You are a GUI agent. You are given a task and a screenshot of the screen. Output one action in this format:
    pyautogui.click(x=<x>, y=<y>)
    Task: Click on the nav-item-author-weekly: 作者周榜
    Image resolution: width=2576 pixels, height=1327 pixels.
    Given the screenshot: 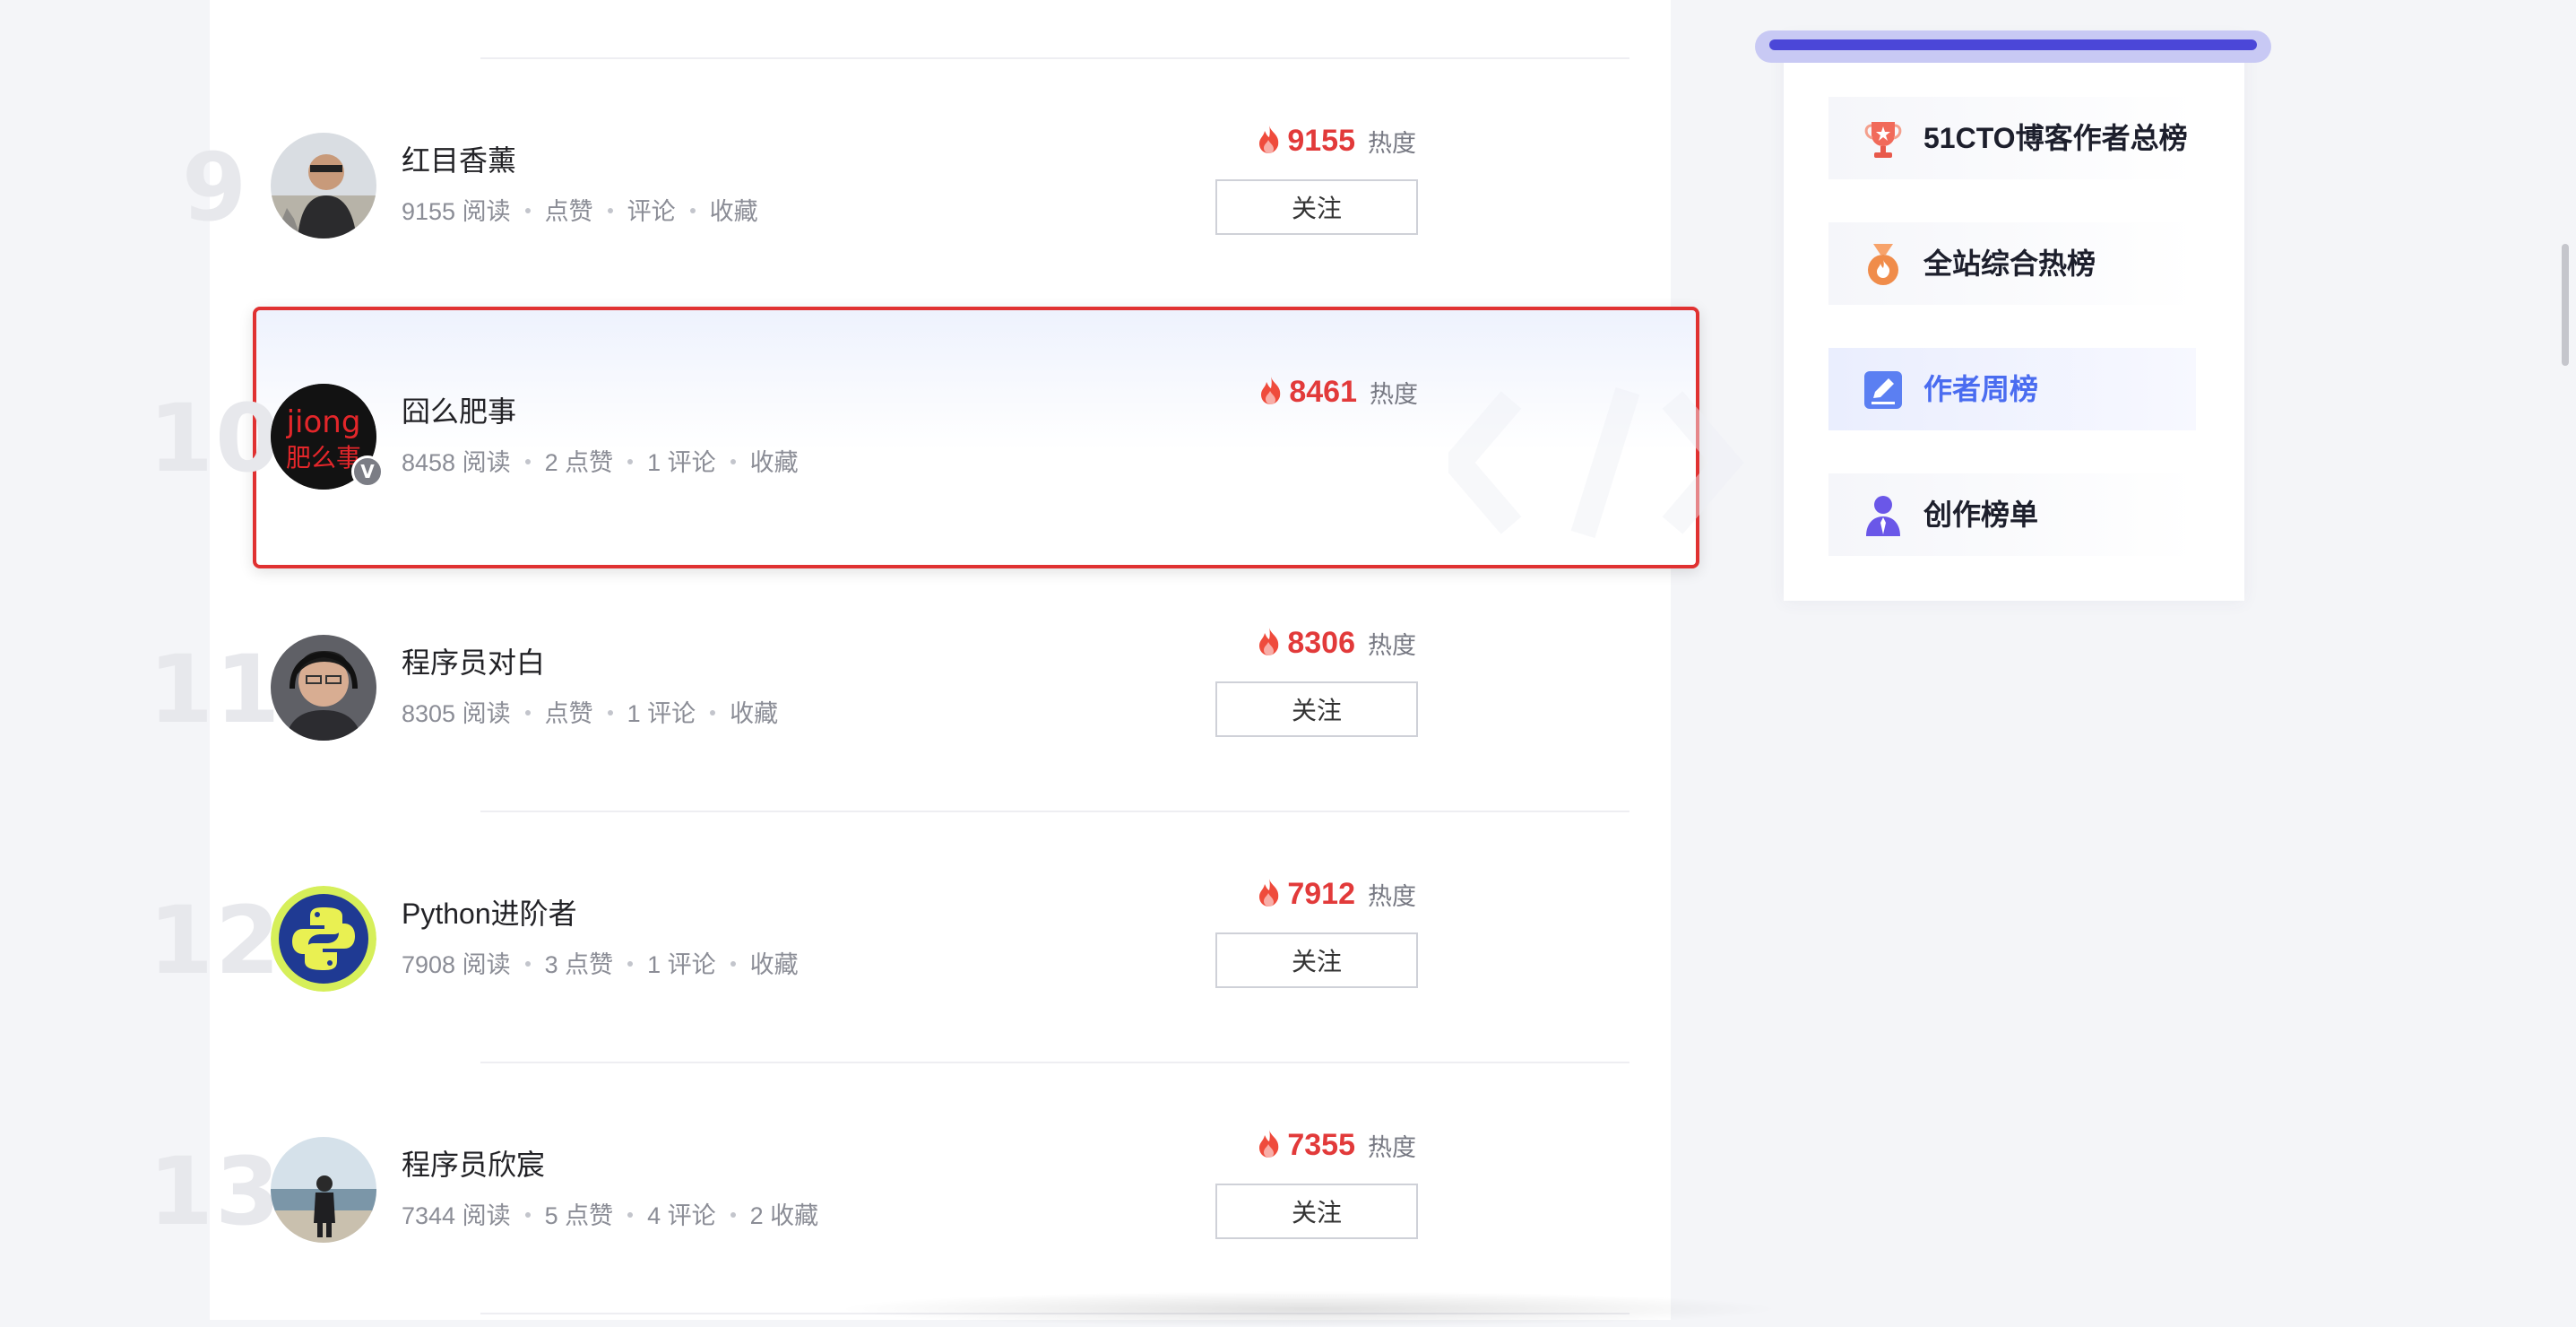 What is the action you would take?
    pyautogui.click(x=2012, y=389)
    